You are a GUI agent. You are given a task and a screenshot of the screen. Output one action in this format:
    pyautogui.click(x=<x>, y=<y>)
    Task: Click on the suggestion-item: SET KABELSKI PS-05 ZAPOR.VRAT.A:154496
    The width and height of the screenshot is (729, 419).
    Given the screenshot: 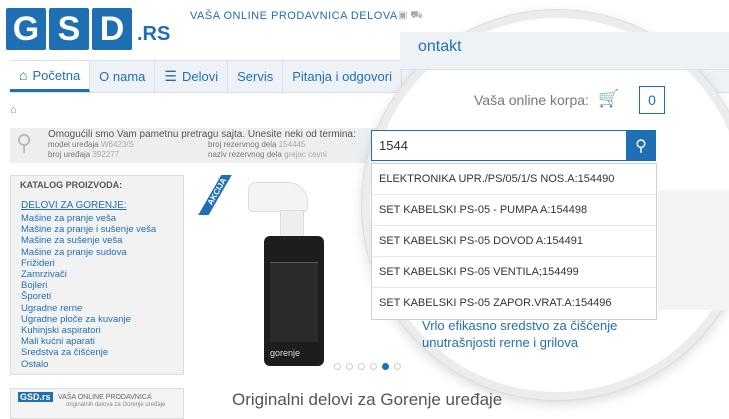 What is the action you would take?
    pyautogui.click(x=514, y=303)
    